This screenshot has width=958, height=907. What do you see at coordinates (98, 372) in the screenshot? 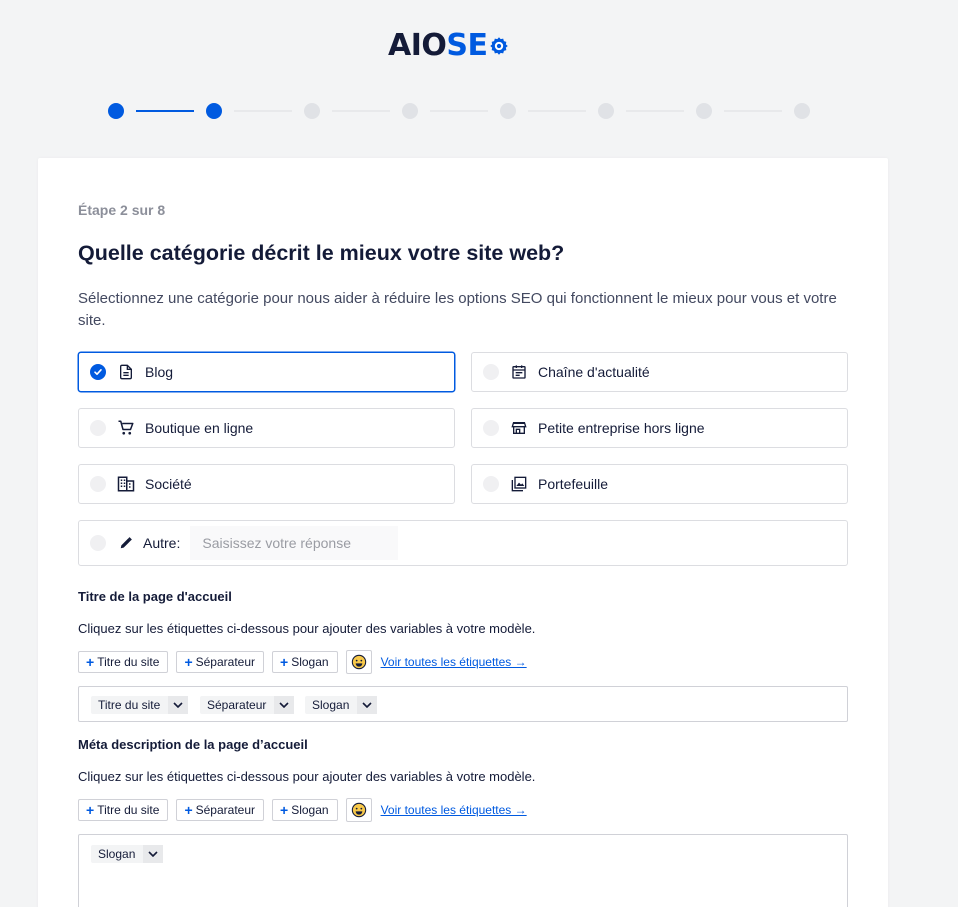
I see `radio-checked-icon` at bounding box center [98, 372].